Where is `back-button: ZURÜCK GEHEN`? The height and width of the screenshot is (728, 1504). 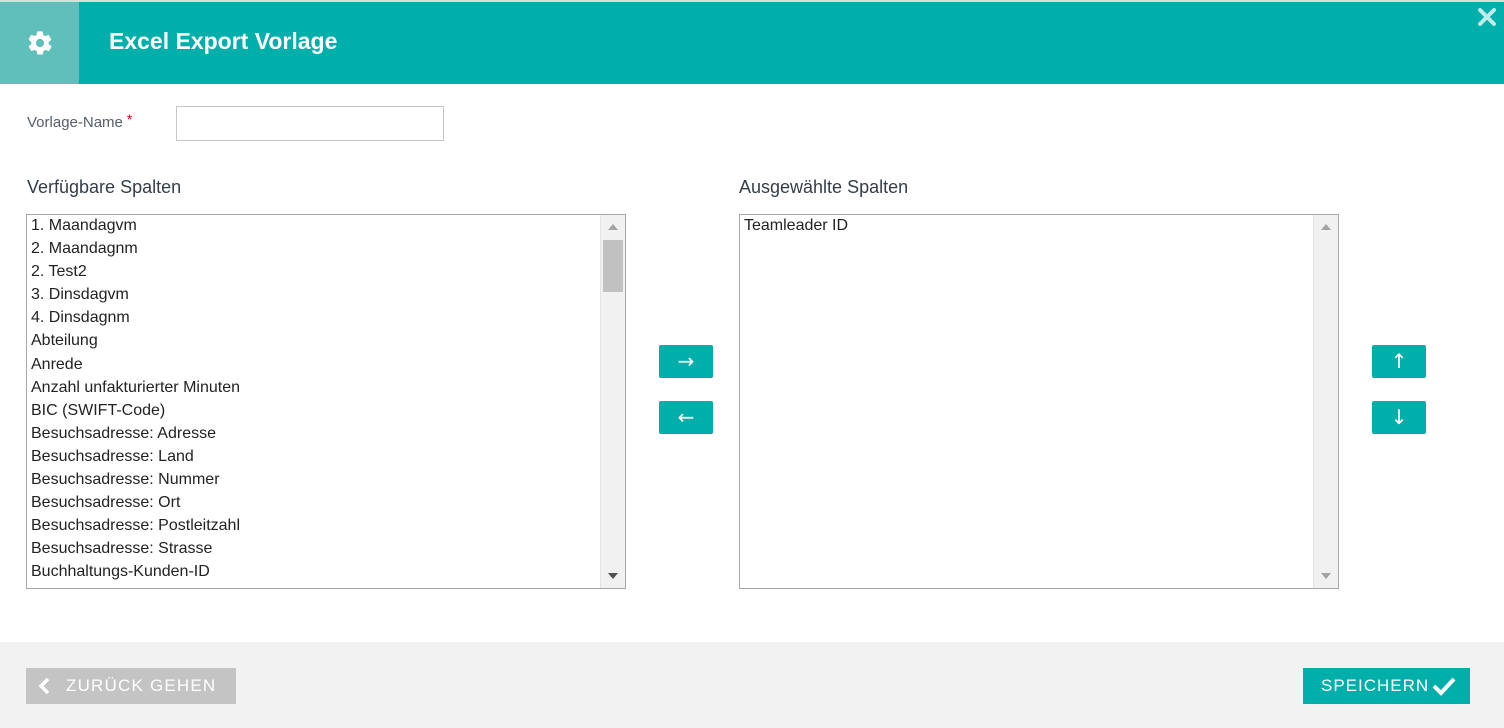 back-button: ZURÜCK GEHEN is located at coordinates (131, 686).